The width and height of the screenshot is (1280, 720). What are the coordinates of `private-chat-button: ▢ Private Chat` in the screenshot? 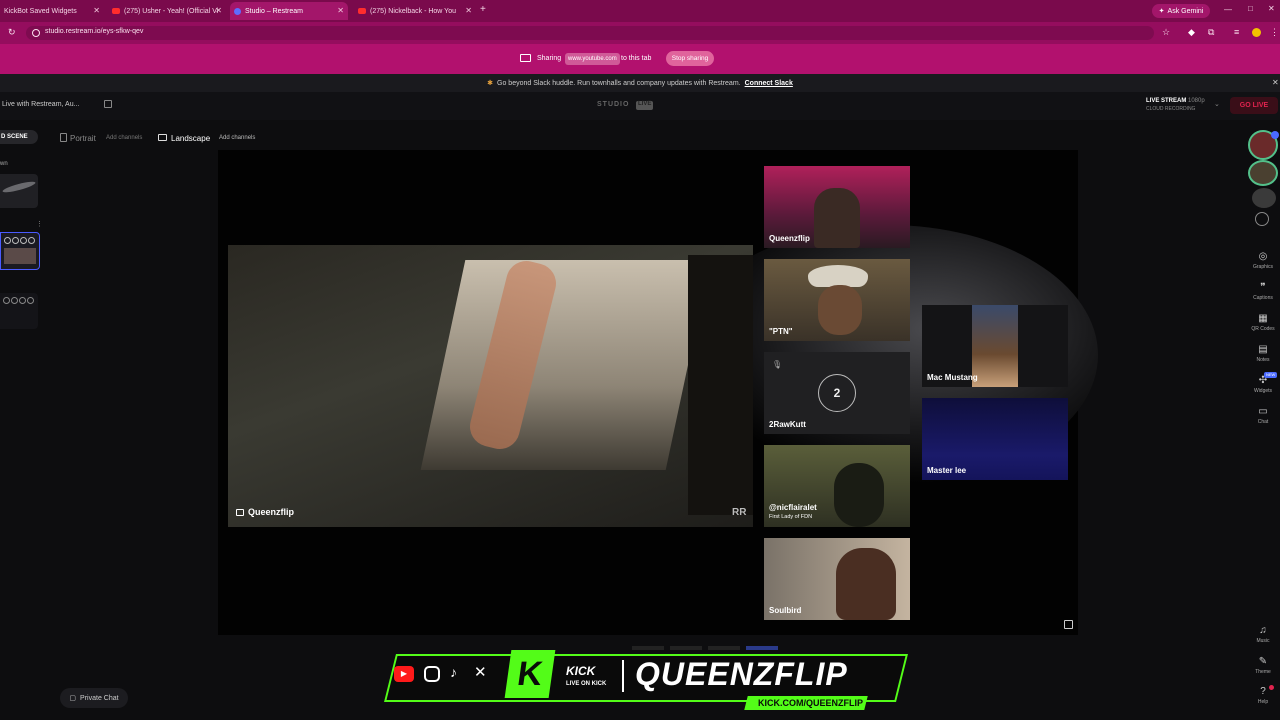 It's located at (94, 698).